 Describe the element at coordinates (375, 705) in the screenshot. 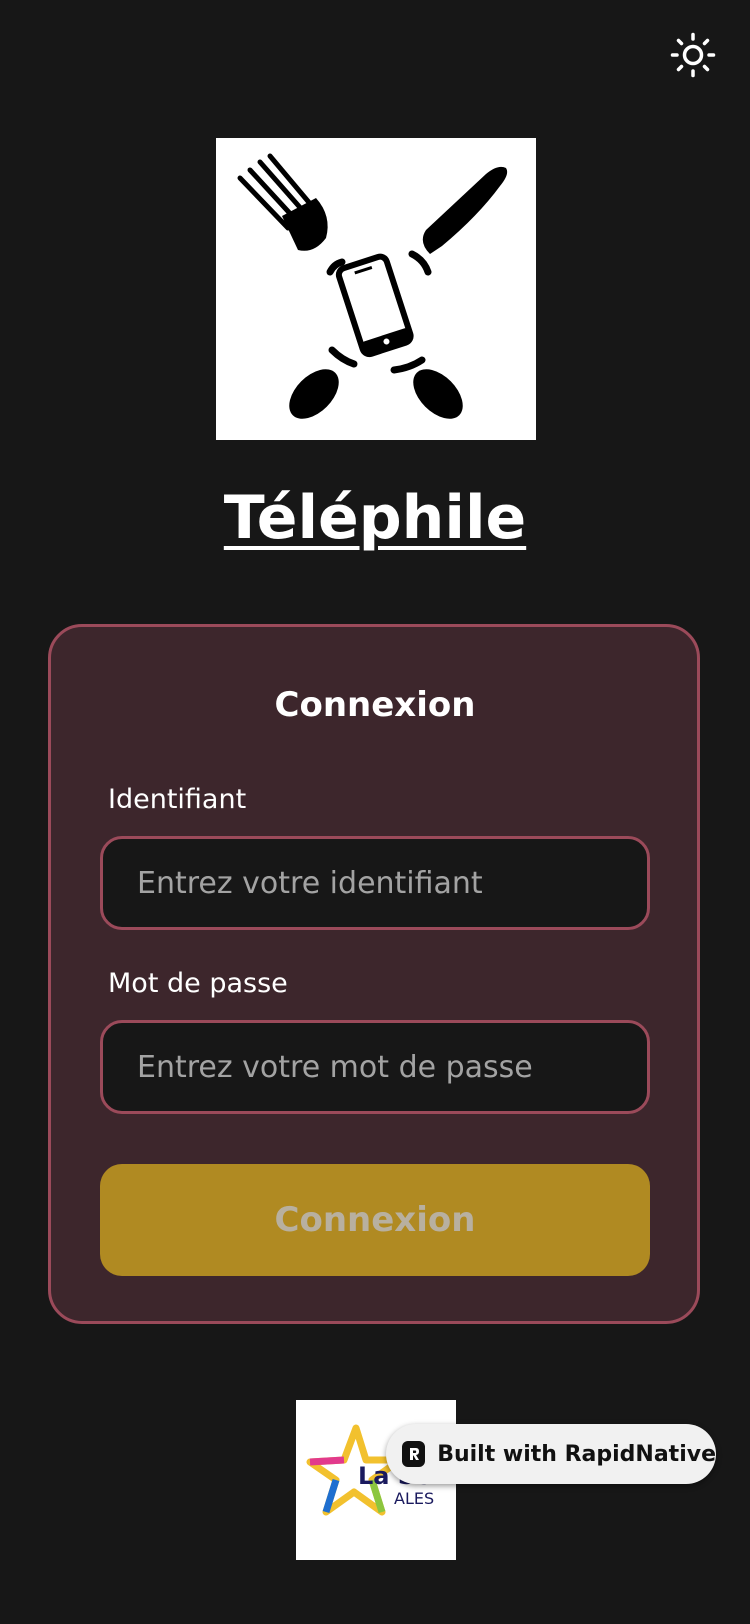

I see `login-card-title: Connexion` at that location.